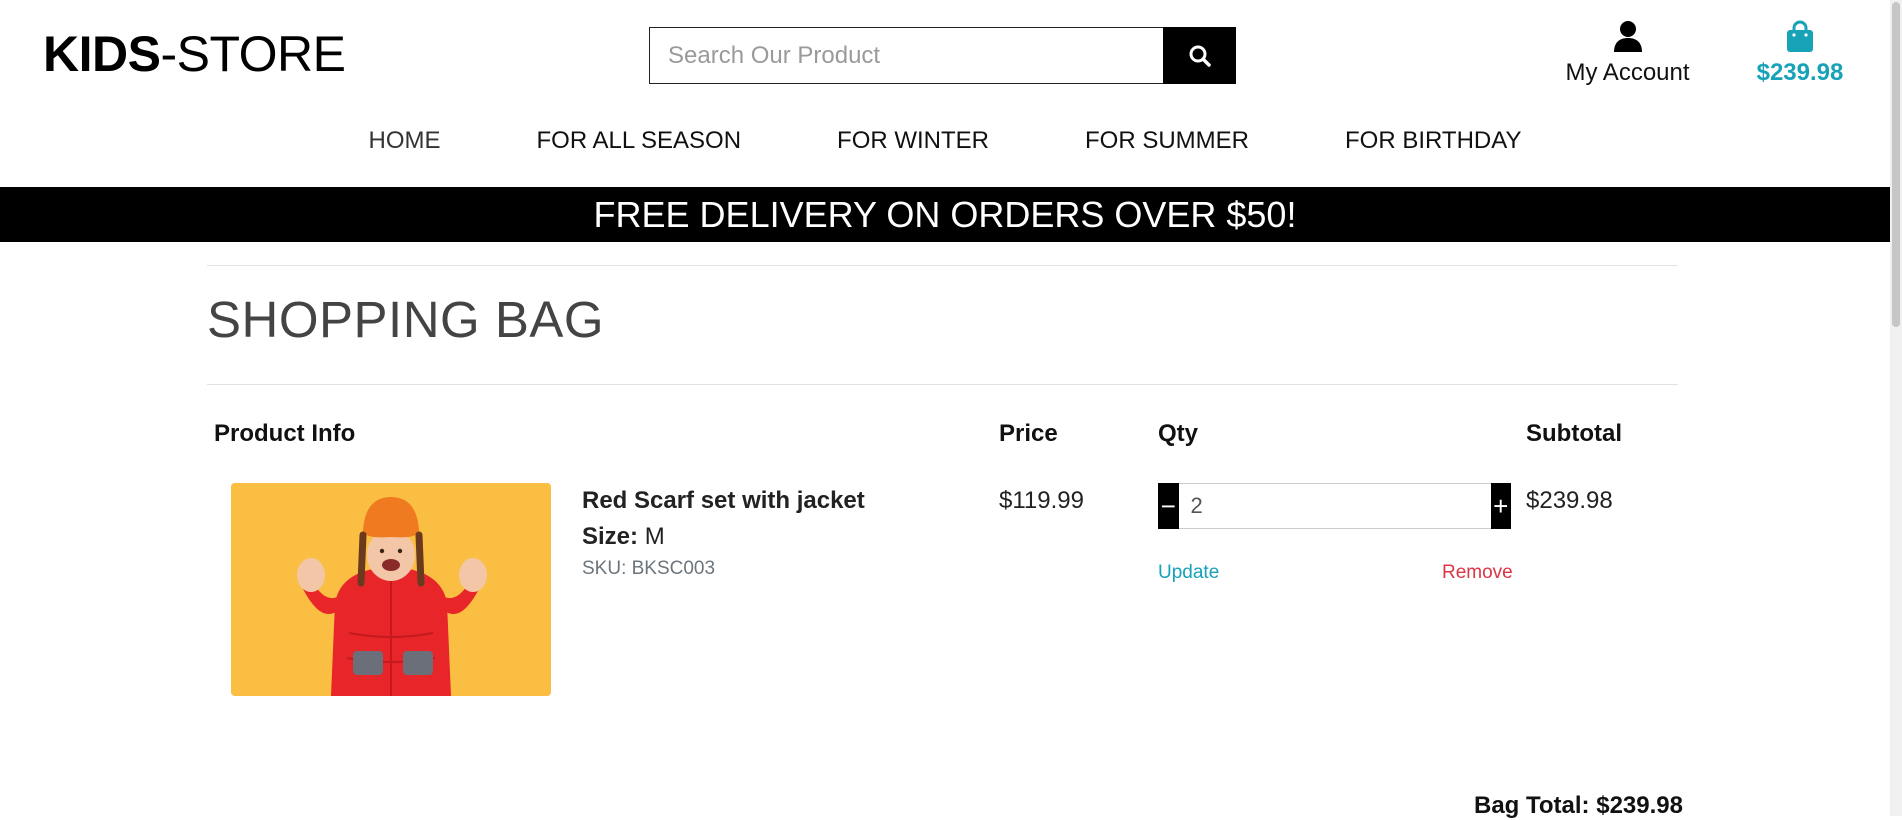 The width and height of the screenshot is (1902, 820). What do you see at coordinates (649, 568) in the screenshot?
I see `product-sku: SKU: BKSC003` at bounding box center [649, 568].